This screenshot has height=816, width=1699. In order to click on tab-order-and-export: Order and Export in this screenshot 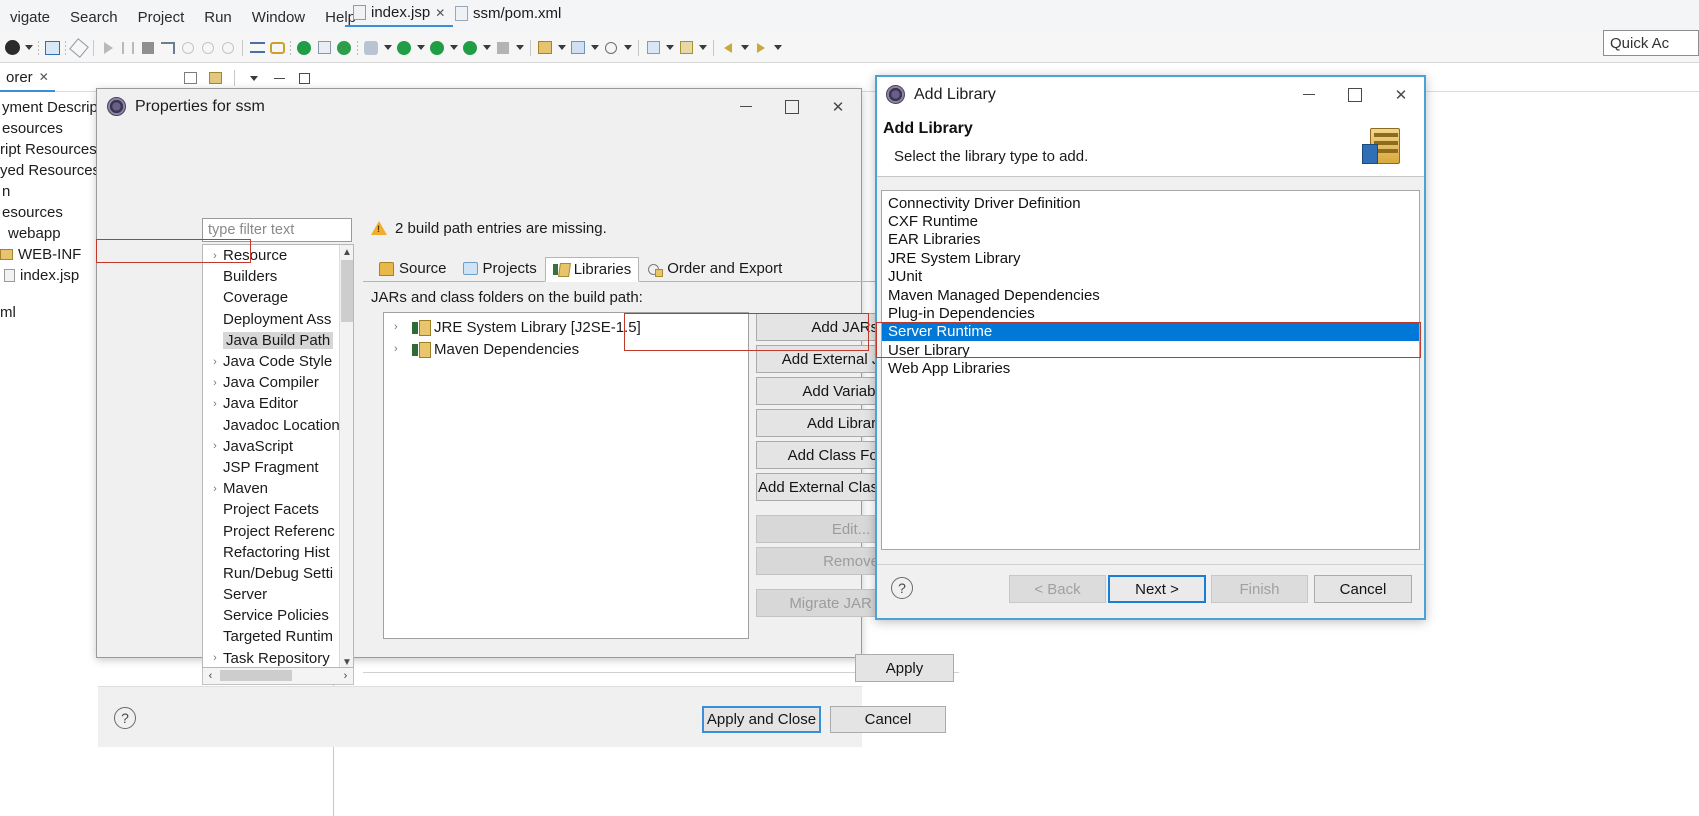, I will do `click(714, 268)`.